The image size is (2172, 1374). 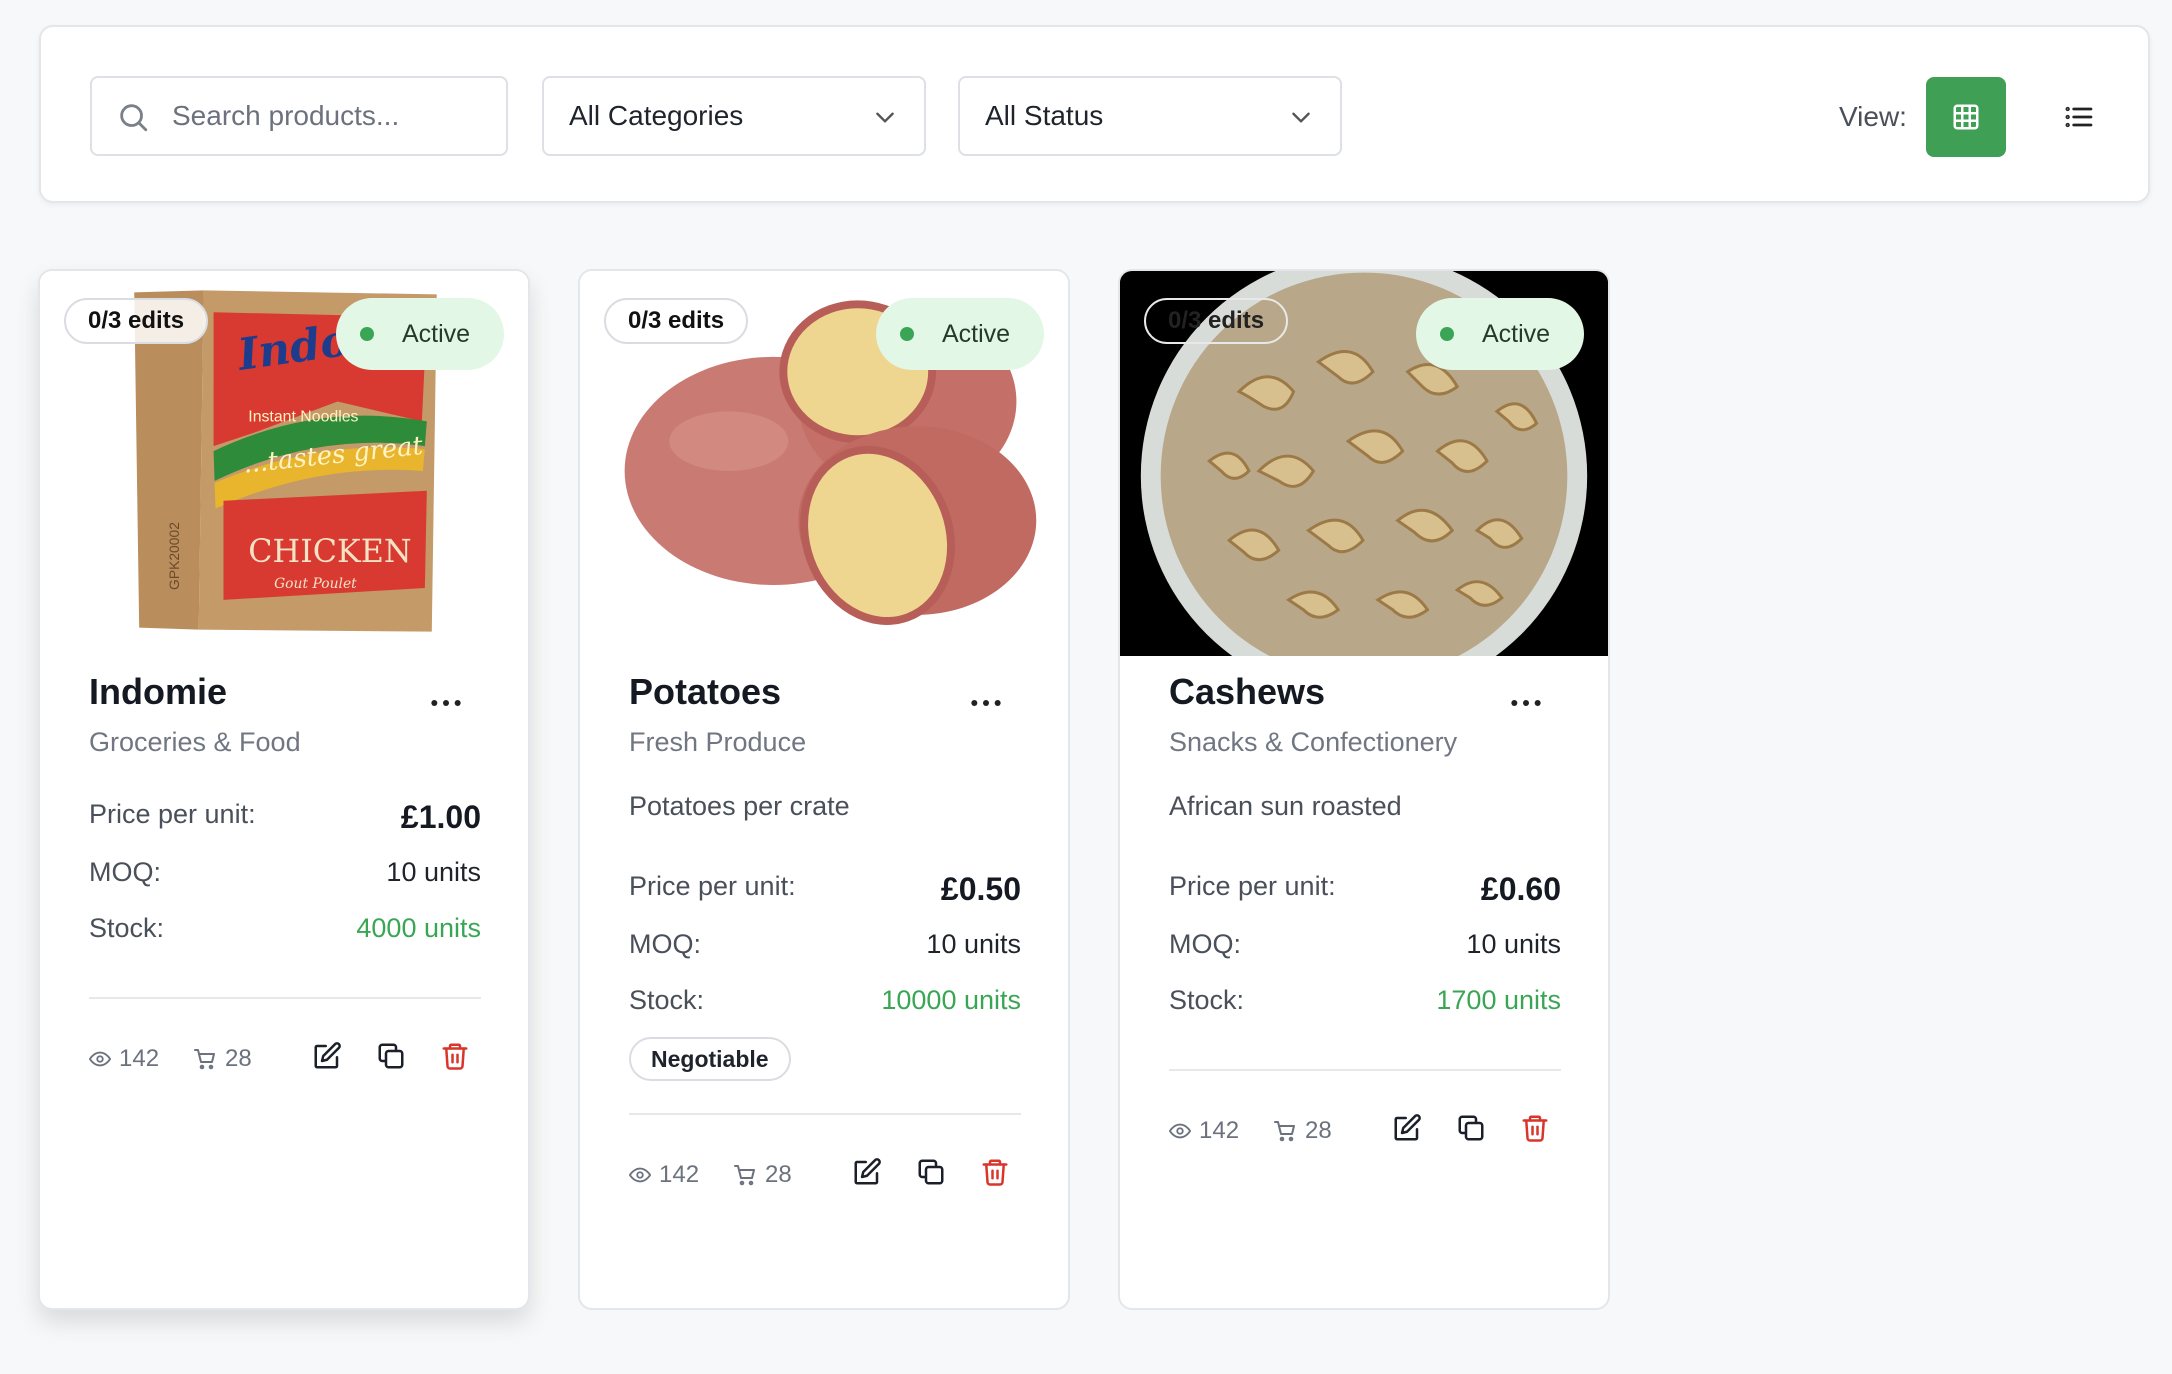 I want to click on product-name: Indomie, so click(x=158, y=691).